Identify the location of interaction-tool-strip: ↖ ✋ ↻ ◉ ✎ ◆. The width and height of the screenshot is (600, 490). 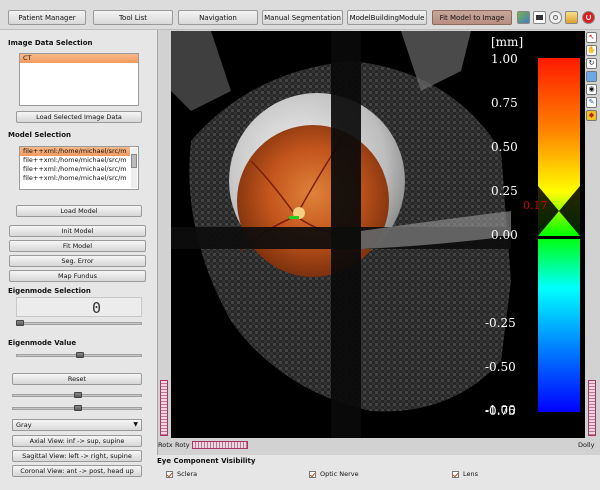
(592, 77).